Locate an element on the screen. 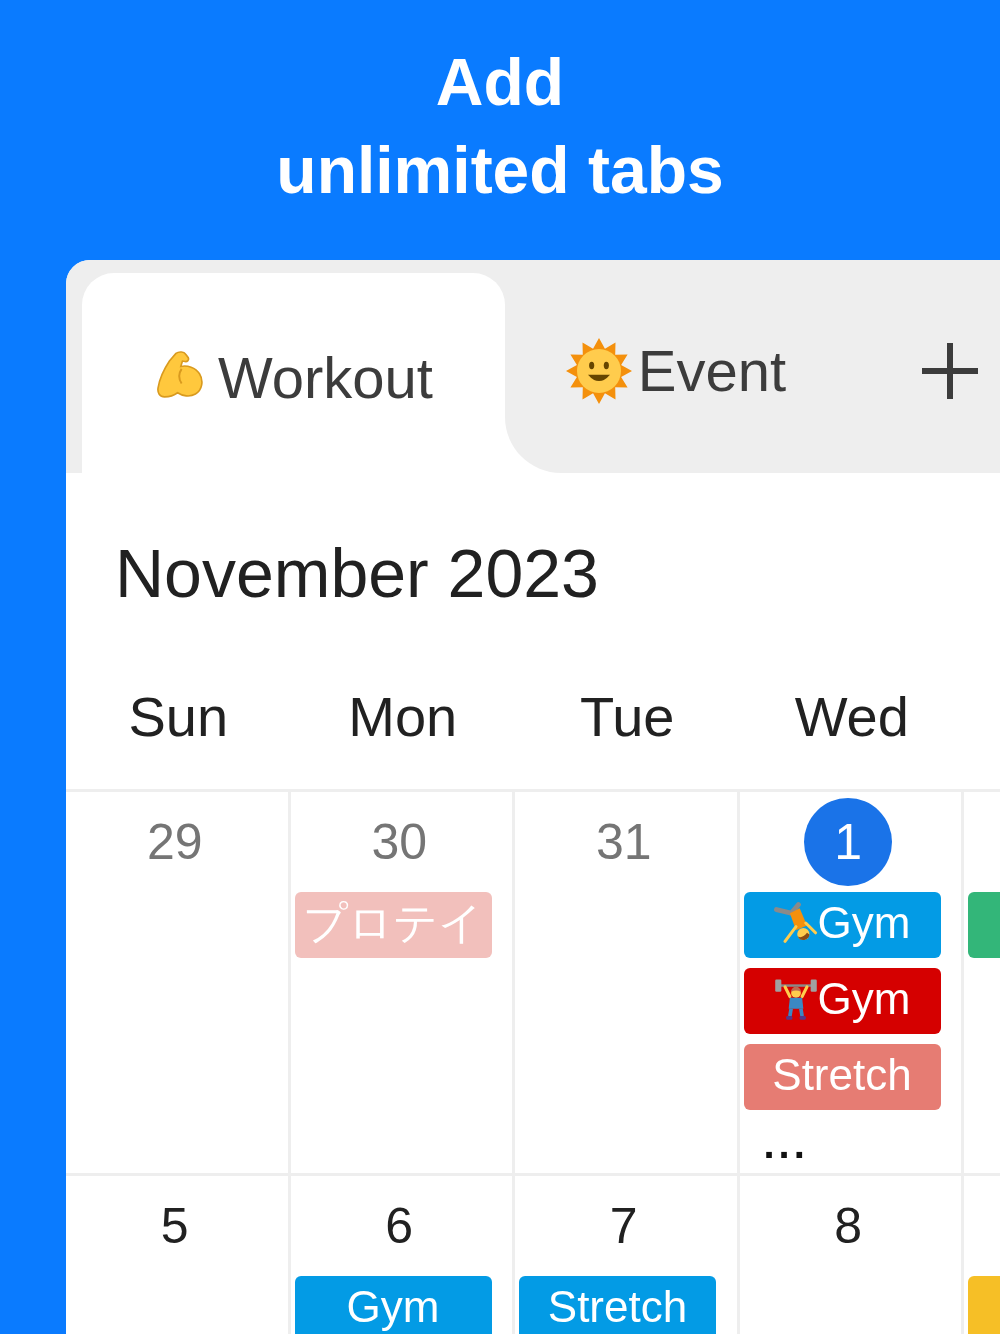  date-number: 6 is located at coordinates (399, 1226).